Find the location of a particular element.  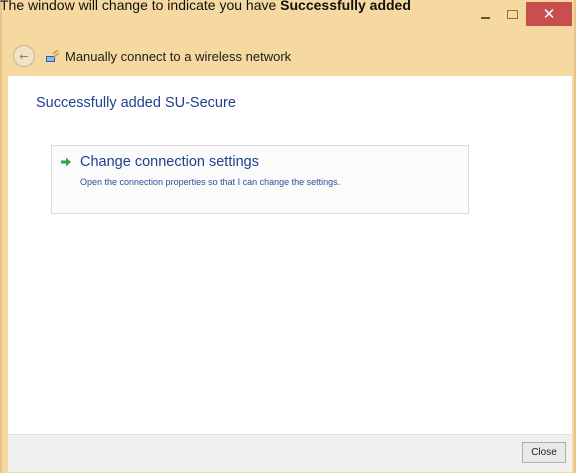

back-arrow-icon: ← is located at coordinates (24, 56).